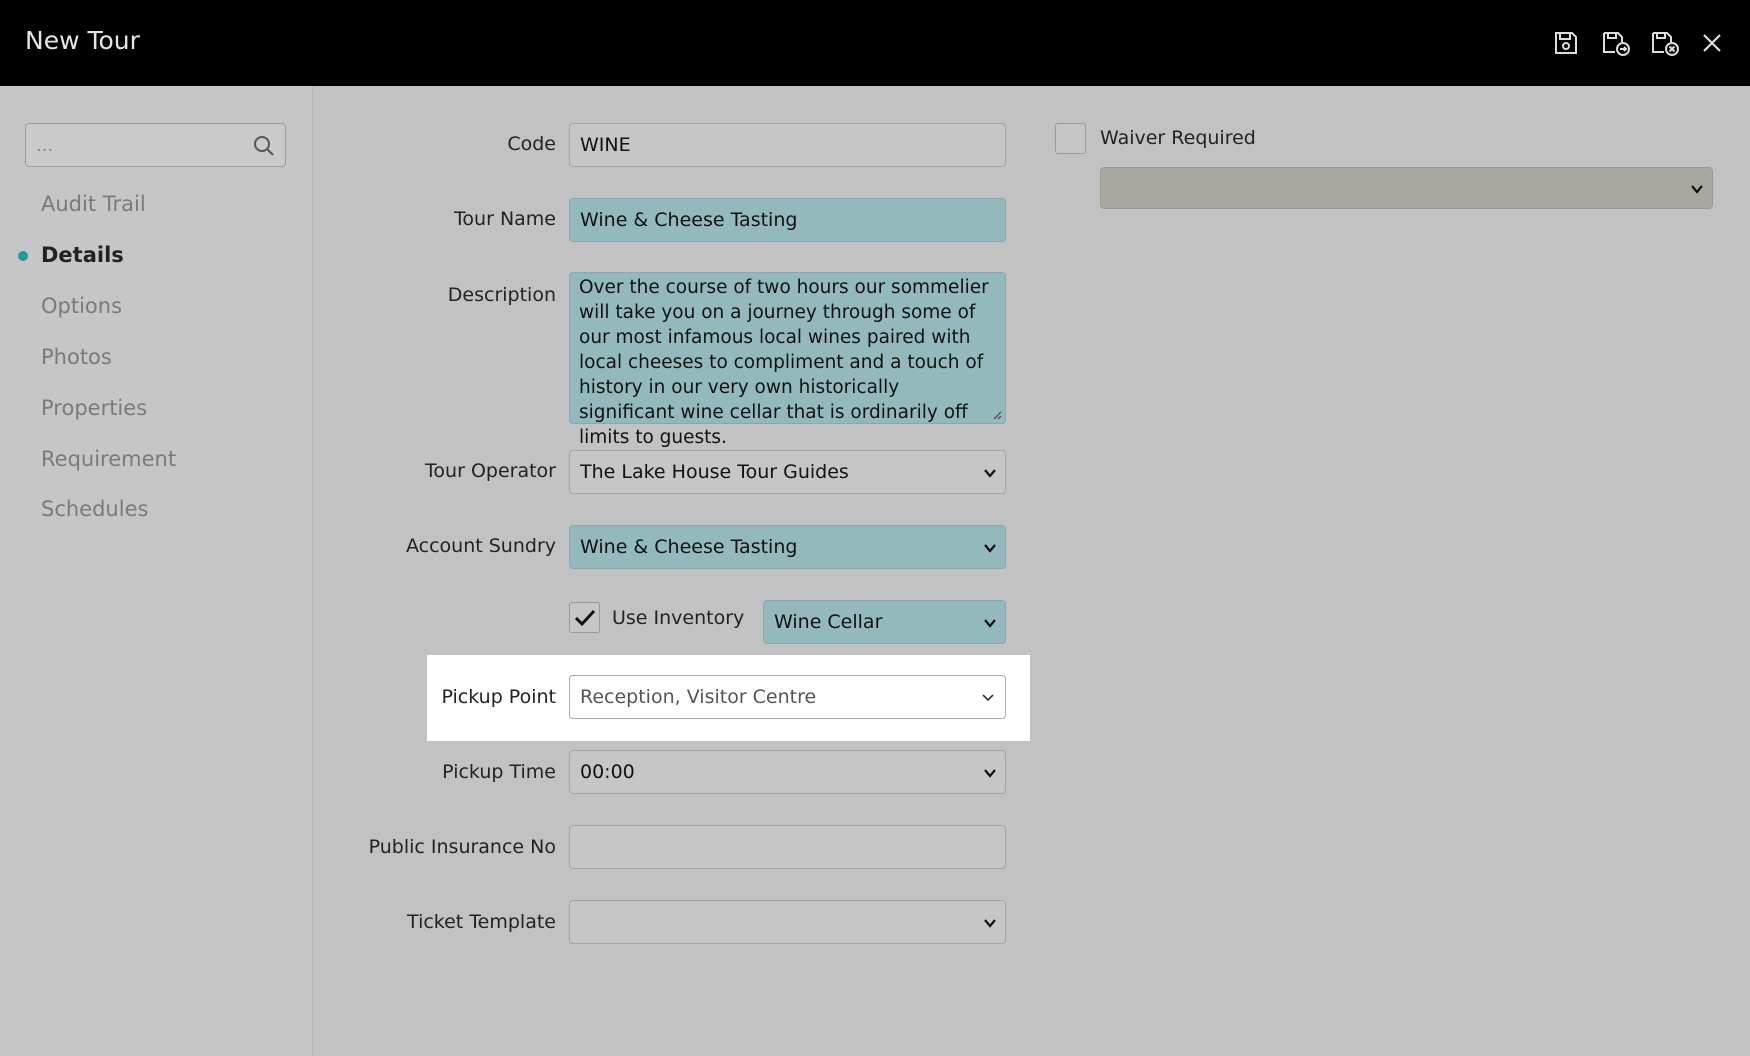  What do you see at coordinates (1665, 43) in the screenshot?
I see `save-and-close-icon` at bounding box center [1665, 43].